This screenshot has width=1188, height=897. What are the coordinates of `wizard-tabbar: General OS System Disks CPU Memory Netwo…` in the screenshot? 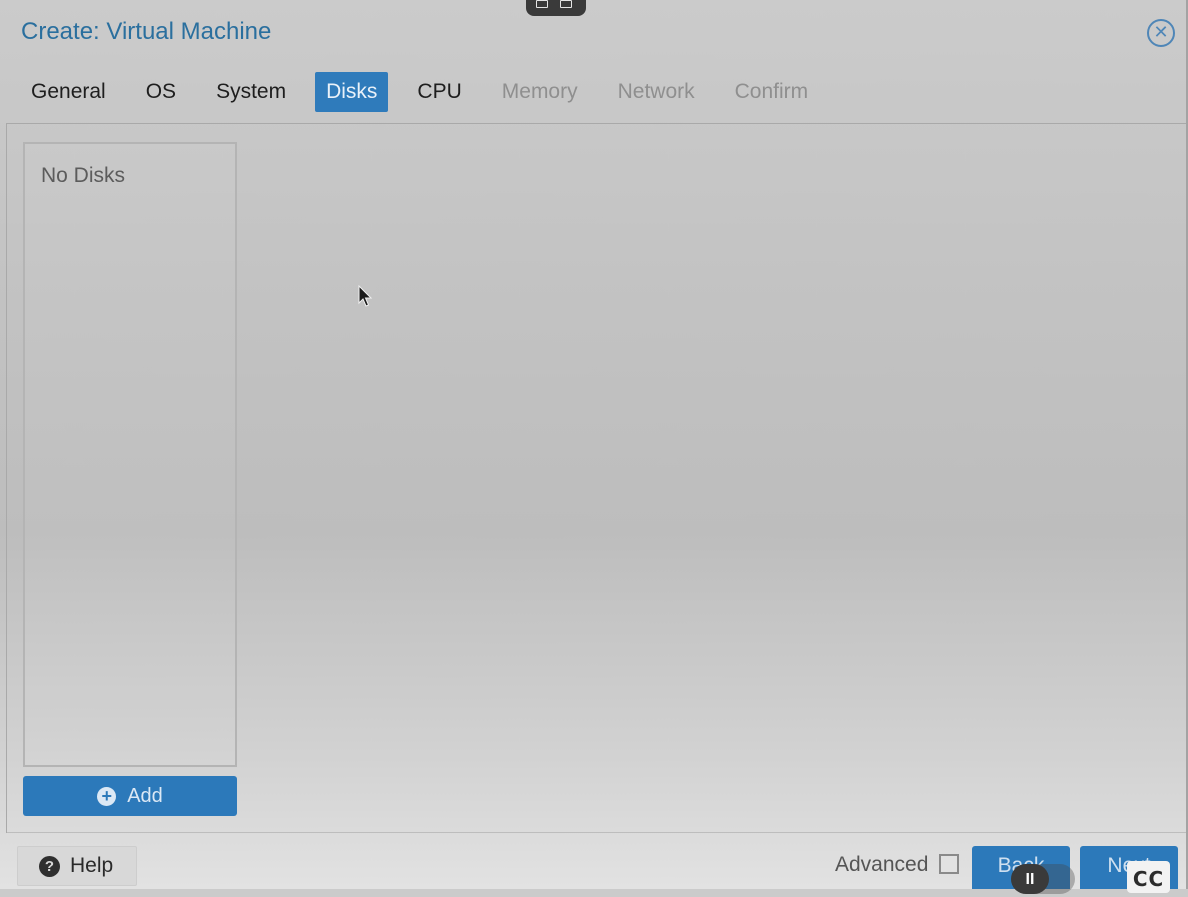 It's located at (428, 92).